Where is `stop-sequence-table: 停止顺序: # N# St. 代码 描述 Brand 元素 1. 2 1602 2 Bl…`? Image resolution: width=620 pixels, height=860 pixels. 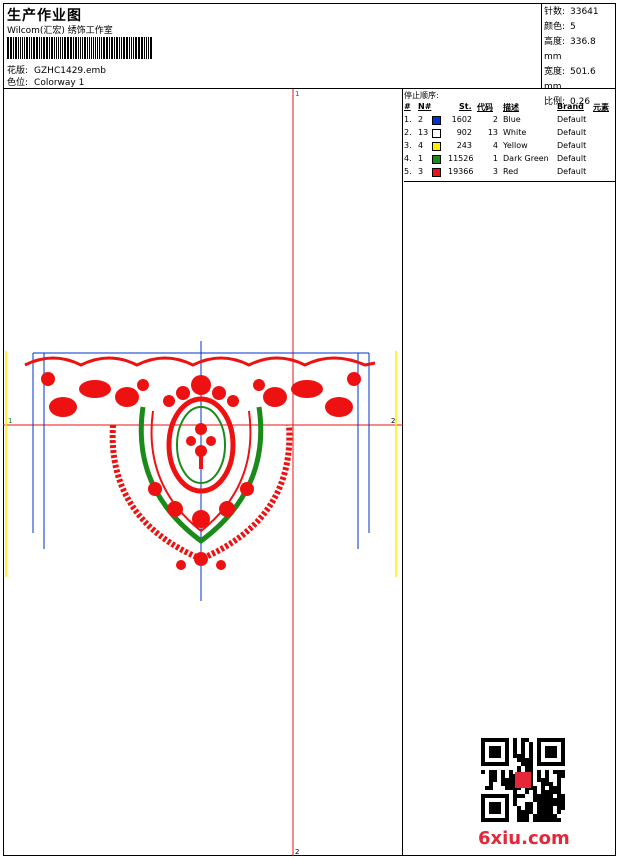 stop-sequence-table: 停止顺序: # N# St. 代码 描述 Brand 元素 1. 2 1602 2 Bl… is located at coordinates (510, 135).